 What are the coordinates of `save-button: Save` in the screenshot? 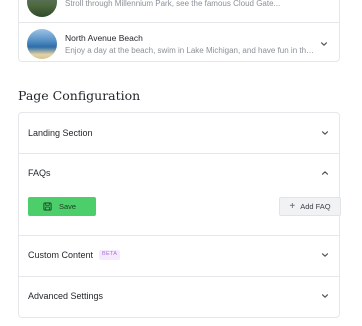 It's located at (62, 206).